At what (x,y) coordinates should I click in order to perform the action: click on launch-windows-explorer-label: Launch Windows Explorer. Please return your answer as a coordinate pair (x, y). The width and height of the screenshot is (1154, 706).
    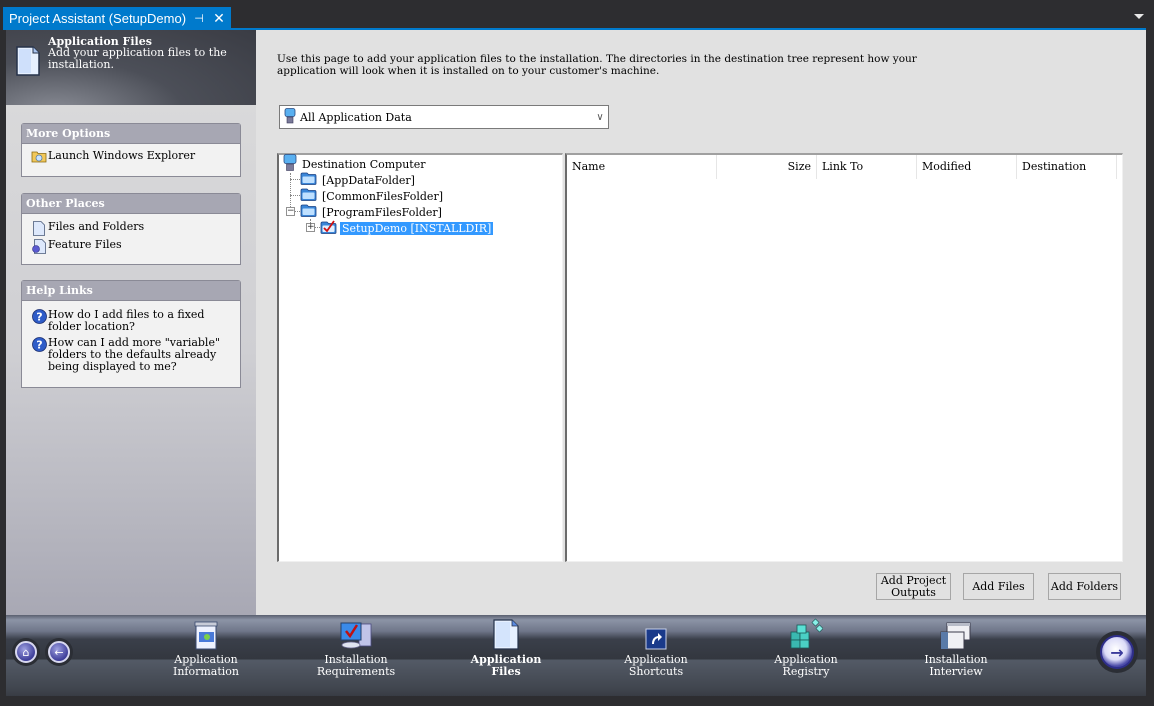
    Looking at the image, I should click on (122, 155).